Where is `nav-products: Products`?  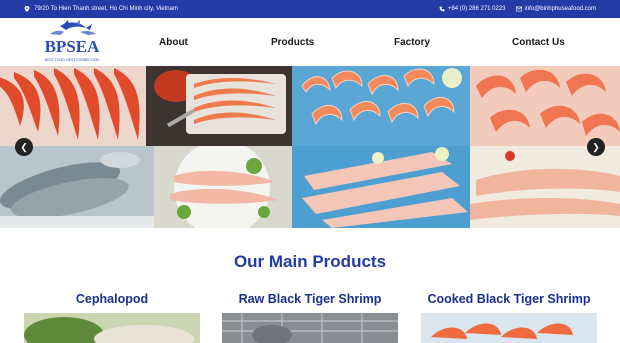 nav-products: Products is located at coordinates (292, 42).